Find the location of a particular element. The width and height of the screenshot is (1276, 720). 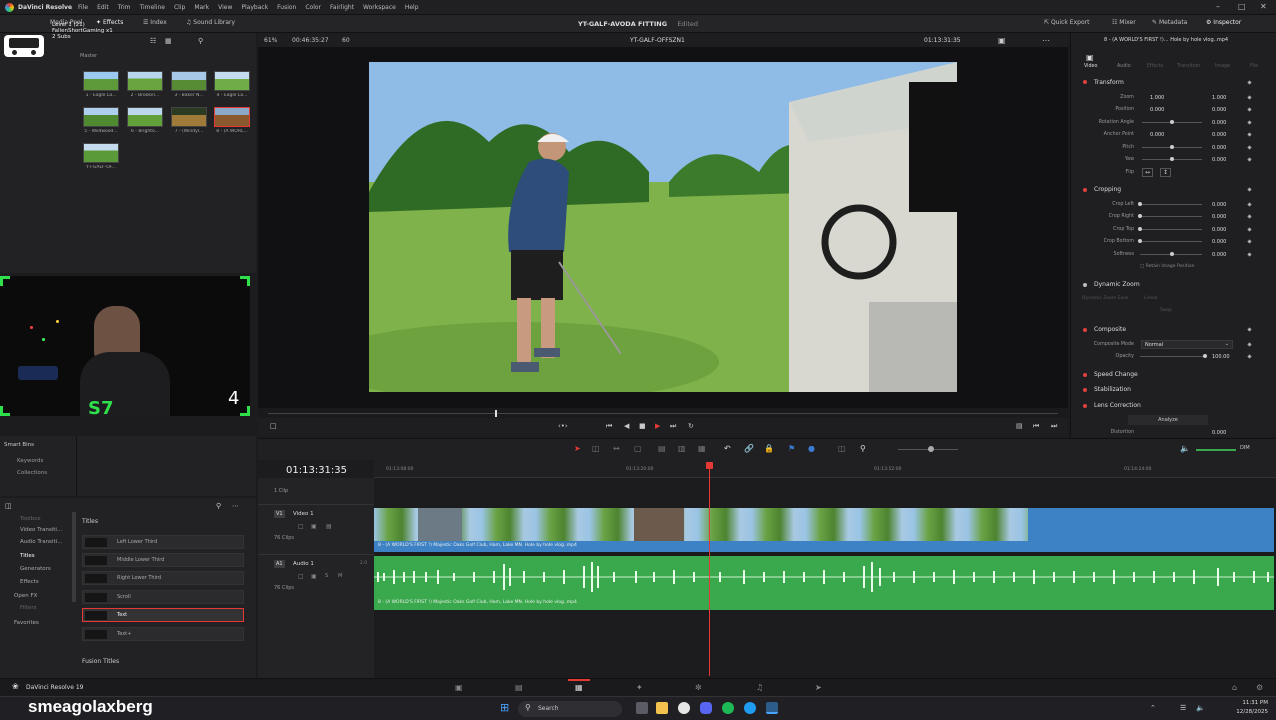

flag-icon: ⚑ is located at coordinates (791, 448).